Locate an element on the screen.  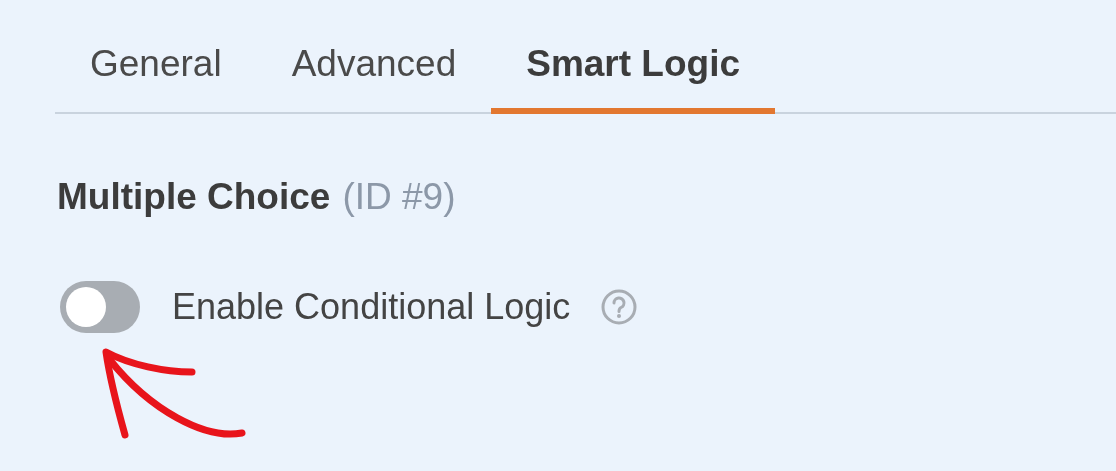
field-id: (ID #9) is located at coordinates (399, 196).